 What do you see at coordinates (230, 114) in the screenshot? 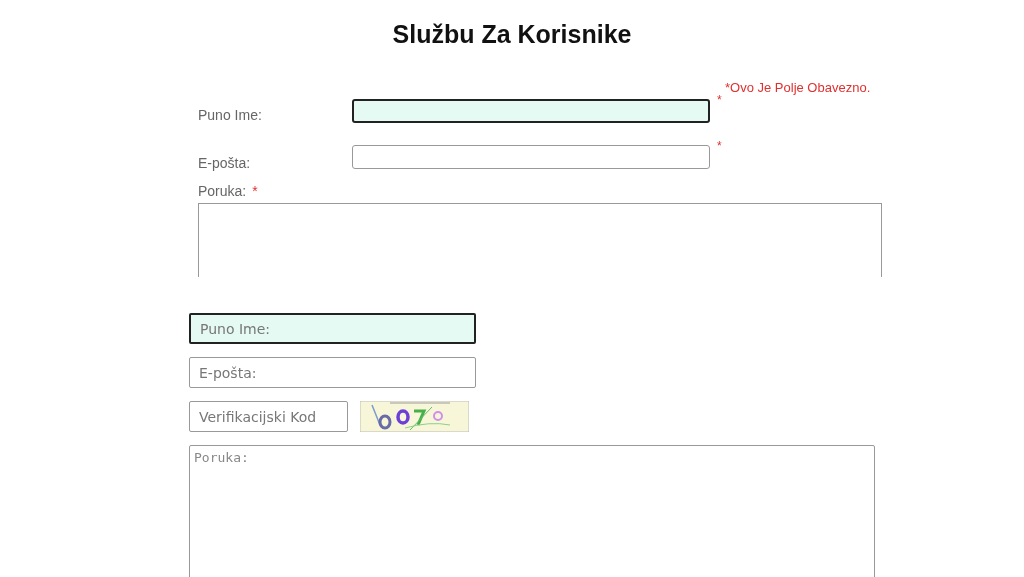
I see `field-label: Puno Ime:` at bounding box center [230, 114].